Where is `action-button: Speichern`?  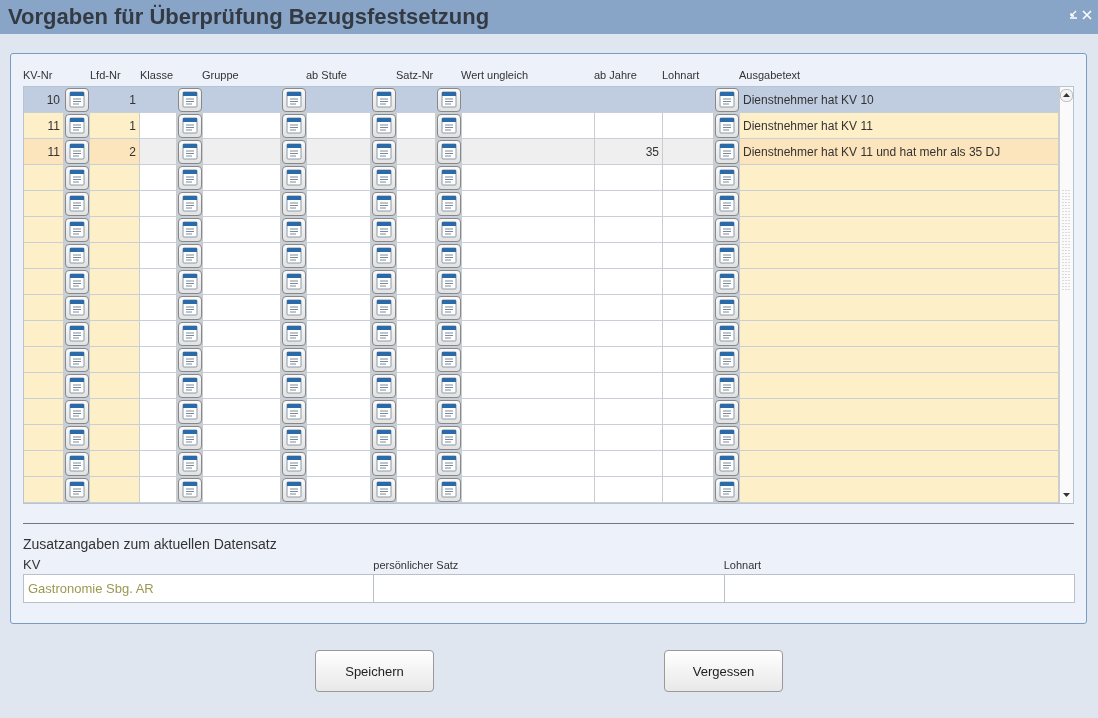
action-button: Speichern is located at coordinates (374, 671).